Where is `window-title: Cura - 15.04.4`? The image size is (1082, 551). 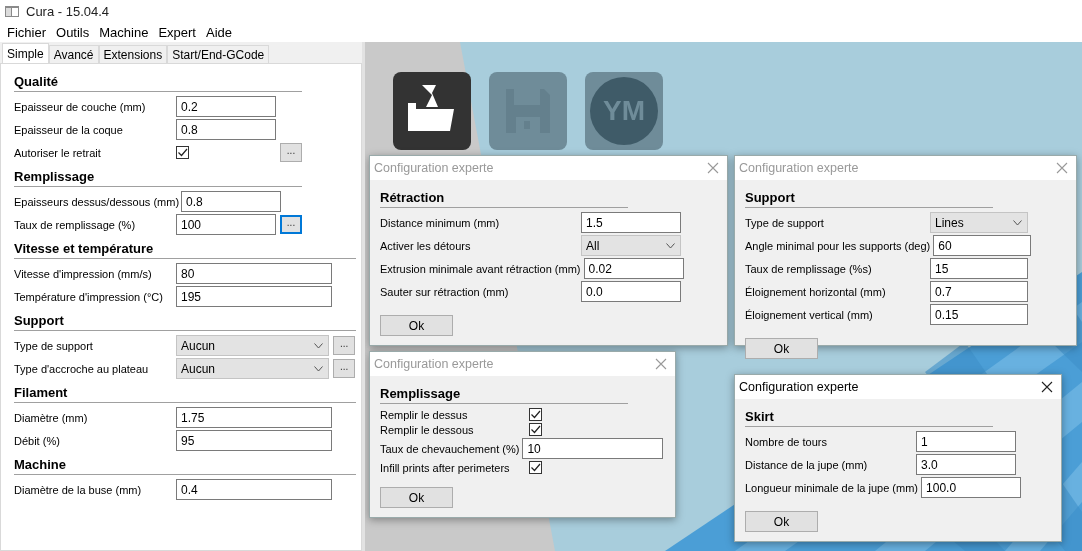 window-title: Cura - 15.04.4 is located at coordinates (68, 11).